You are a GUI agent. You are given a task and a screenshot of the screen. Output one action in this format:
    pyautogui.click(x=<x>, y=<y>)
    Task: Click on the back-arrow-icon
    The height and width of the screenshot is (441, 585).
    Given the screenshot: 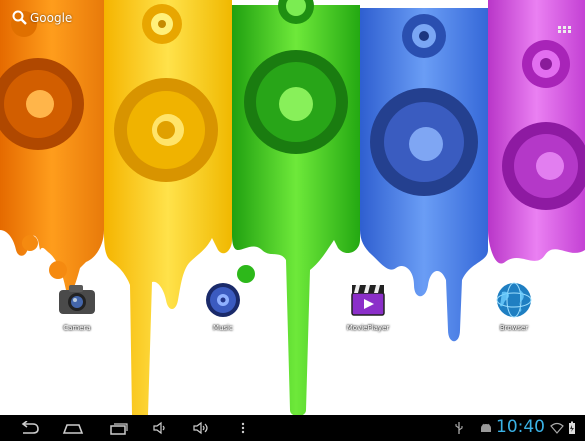 What is the action you would take?
    pyautogui.click(x=30, y=427)
    